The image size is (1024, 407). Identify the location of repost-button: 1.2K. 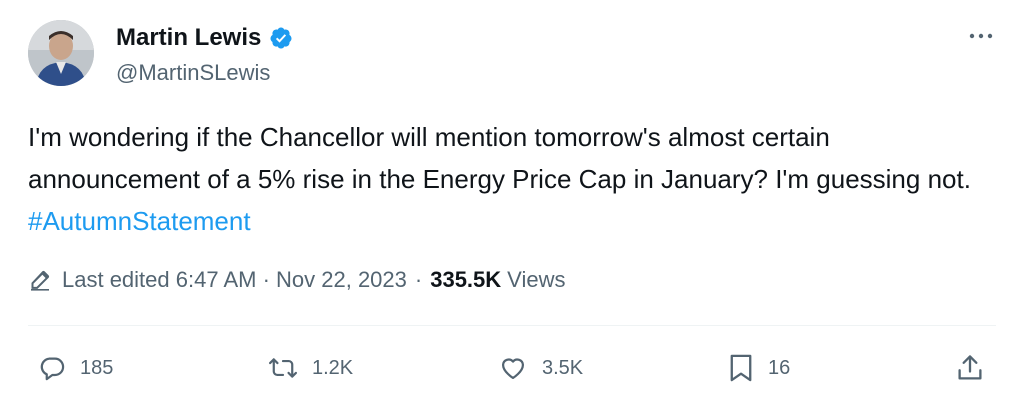
(310, 368).